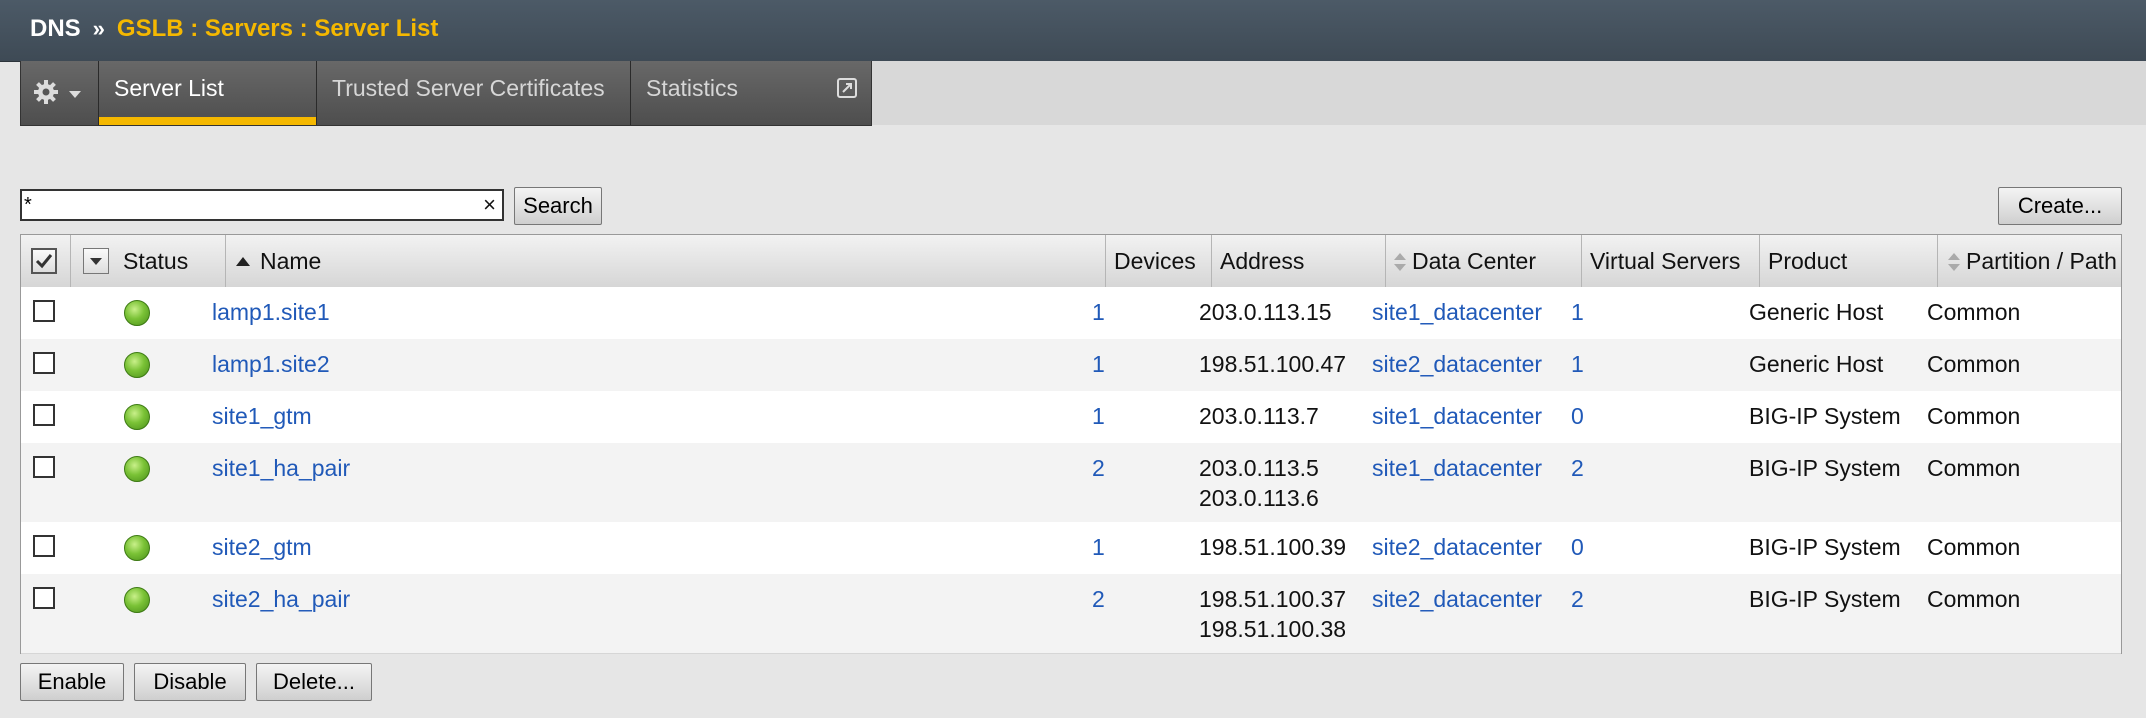 The width and height of the screenshot is (2146, 718). Describe the element at coordinates (72, 682) in the screenshot. I see `enable-button: Enable` at that location.